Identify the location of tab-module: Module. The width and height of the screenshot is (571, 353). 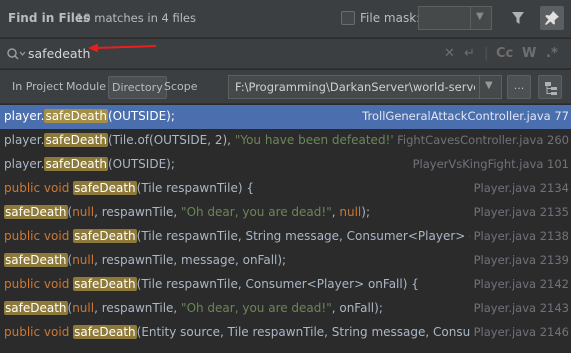
(86, 86).